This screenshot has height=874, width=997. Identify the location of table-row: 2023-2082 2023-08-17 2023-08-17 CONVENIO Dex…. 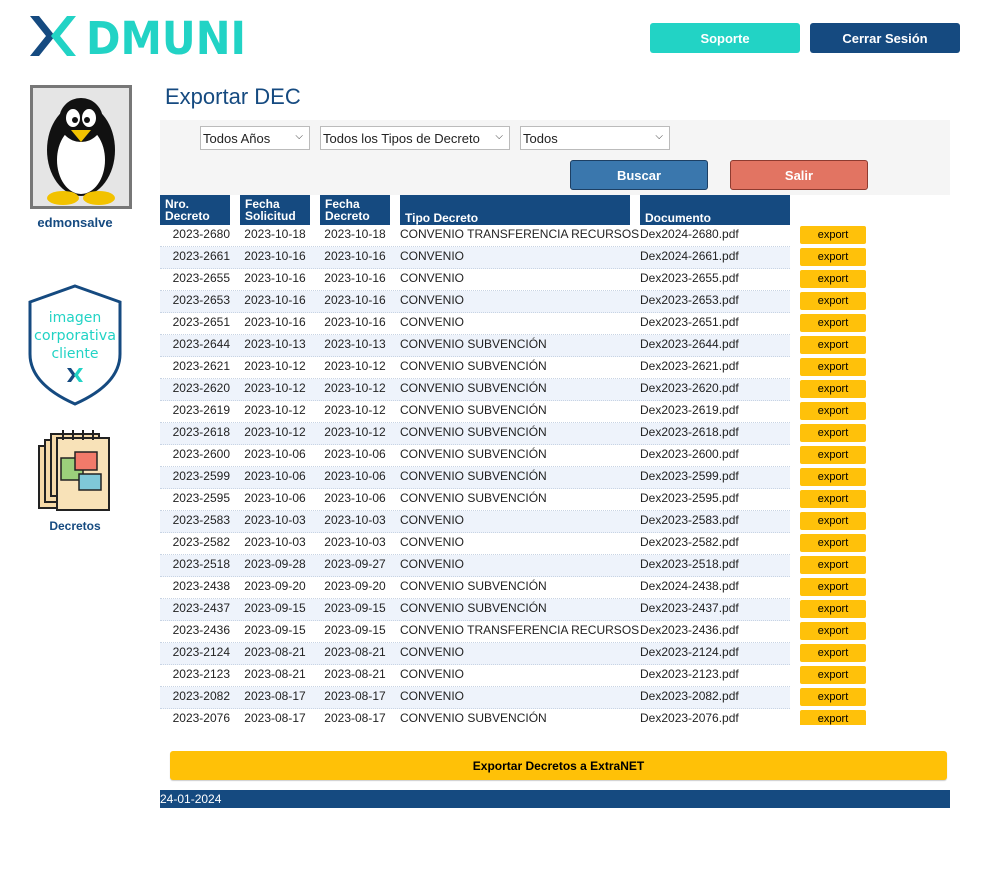
(475, 698).